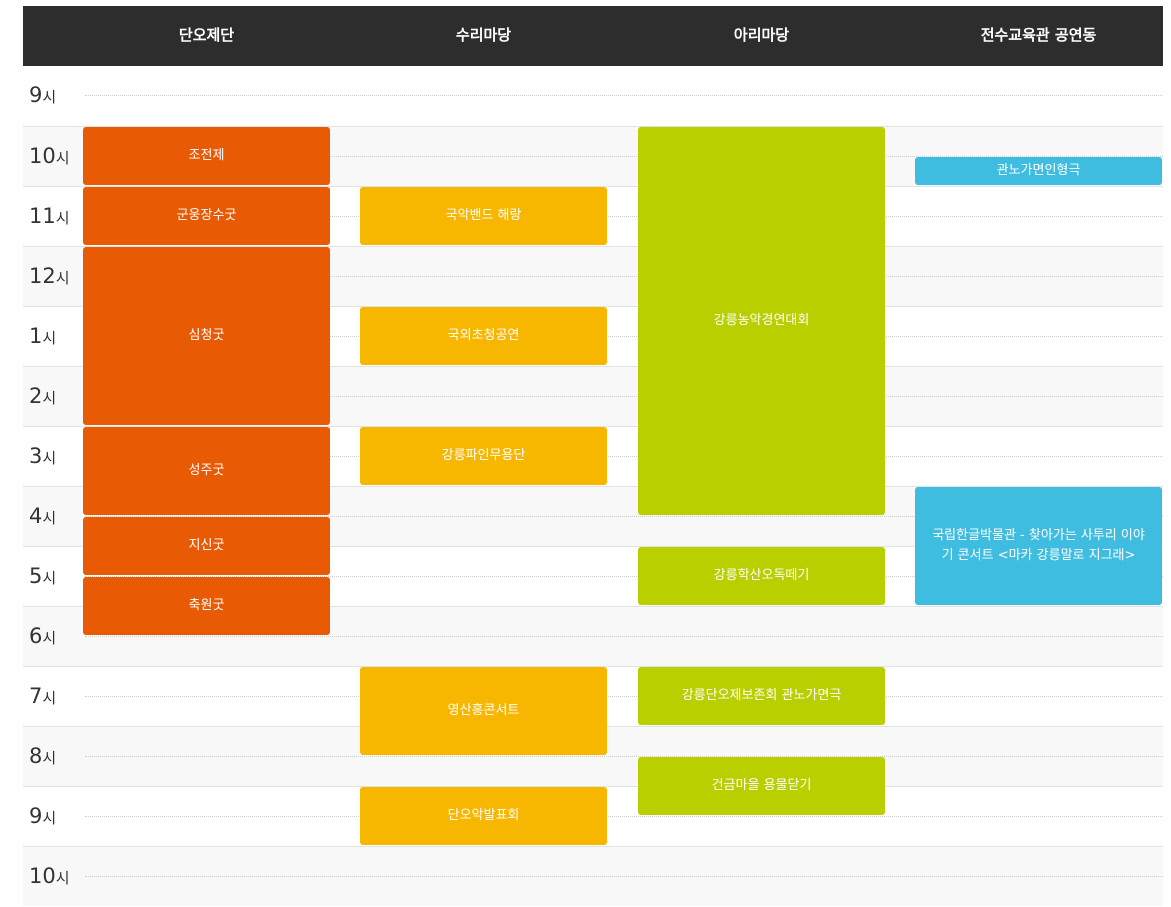 The width and height of the screenshot is (1171, 907). I want to click on event-label: 단오악발표회, so click(483, 815).